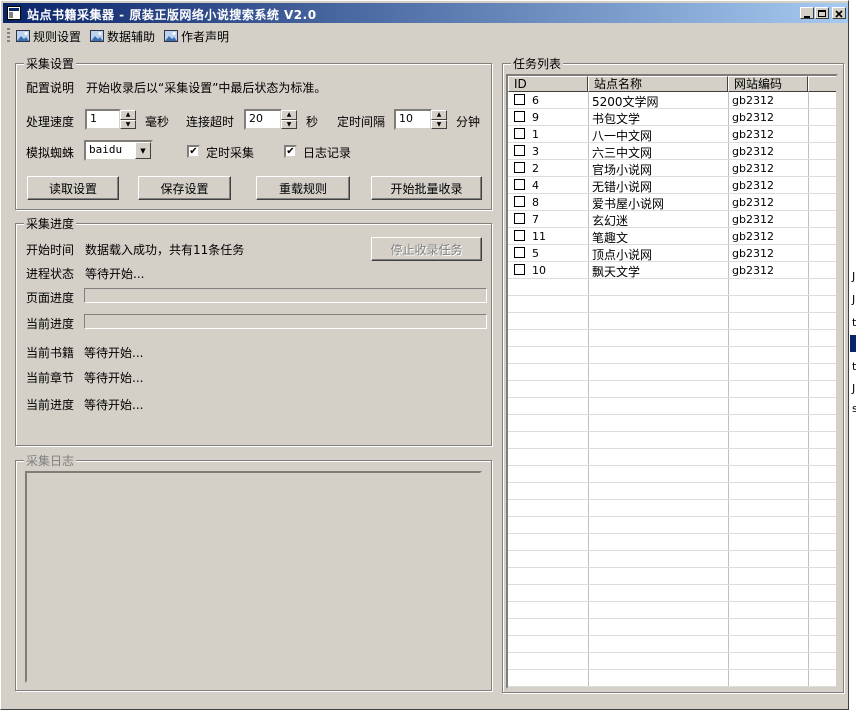  What do you see at coordinates (73, 188) in the screenshot?
I see `read-settings-button: 读取设置` at bounding box center [73, 188].